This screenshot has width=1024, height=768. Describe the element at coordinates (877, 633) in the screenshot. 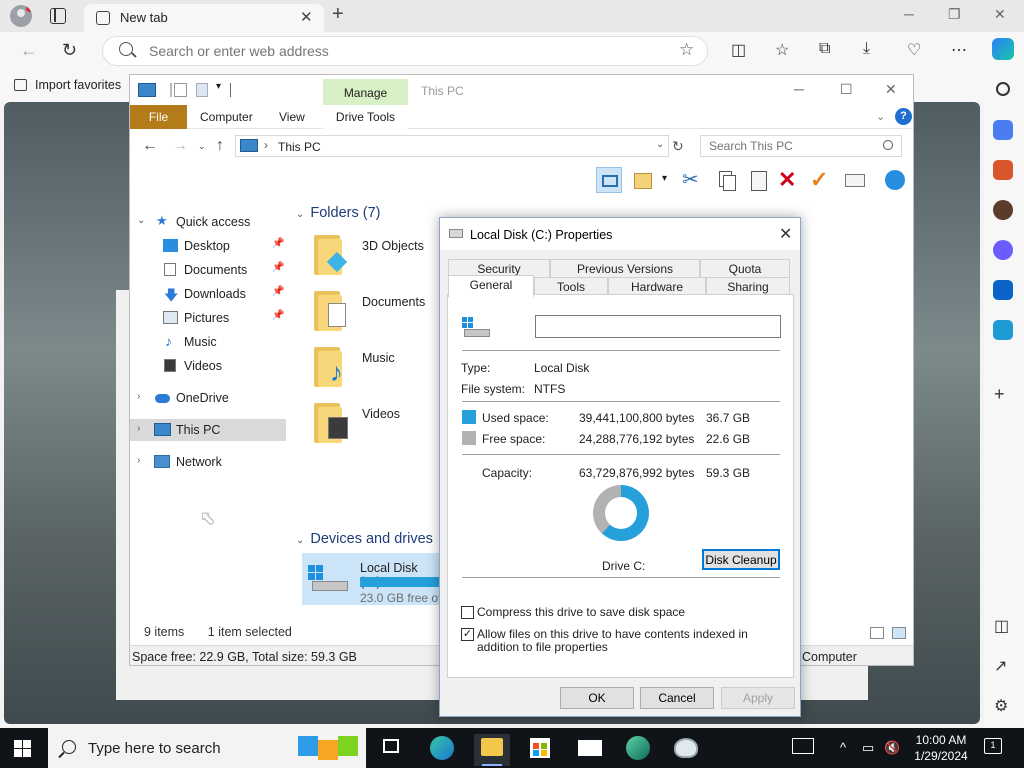

I see `details-view-icon` at that location.